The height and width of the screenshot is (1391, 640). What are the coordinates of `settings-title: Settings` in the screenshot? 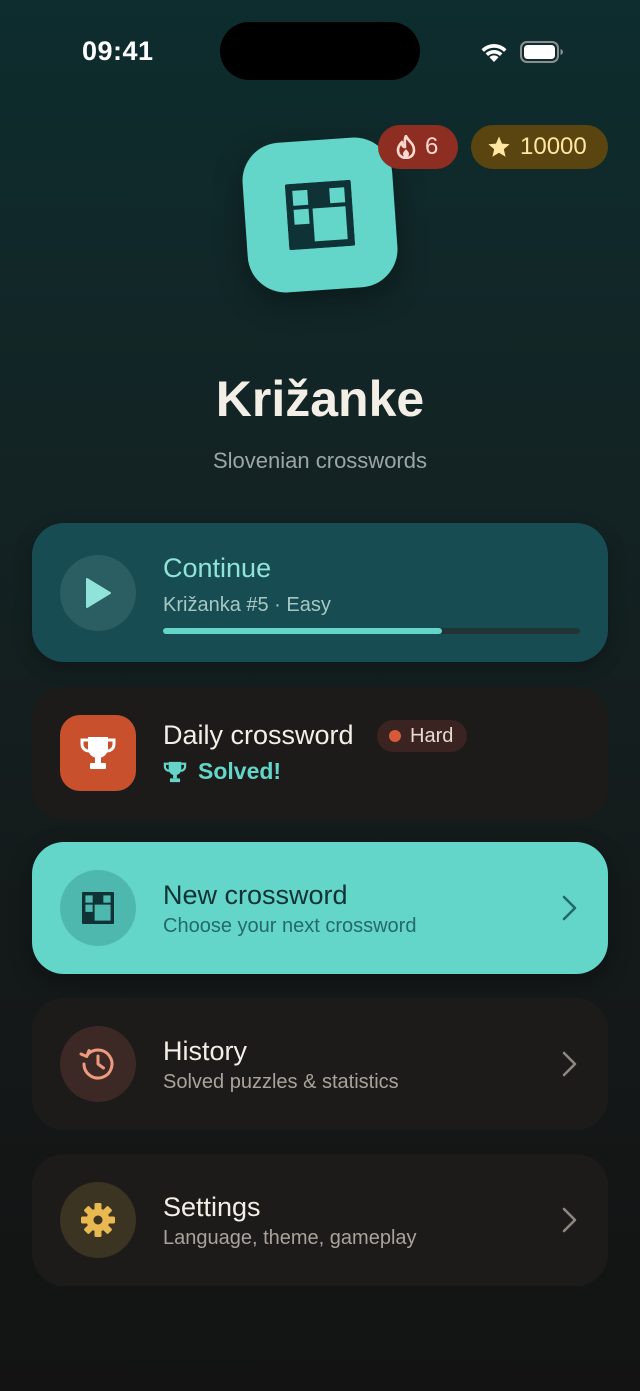 It's located at (212, 1207).